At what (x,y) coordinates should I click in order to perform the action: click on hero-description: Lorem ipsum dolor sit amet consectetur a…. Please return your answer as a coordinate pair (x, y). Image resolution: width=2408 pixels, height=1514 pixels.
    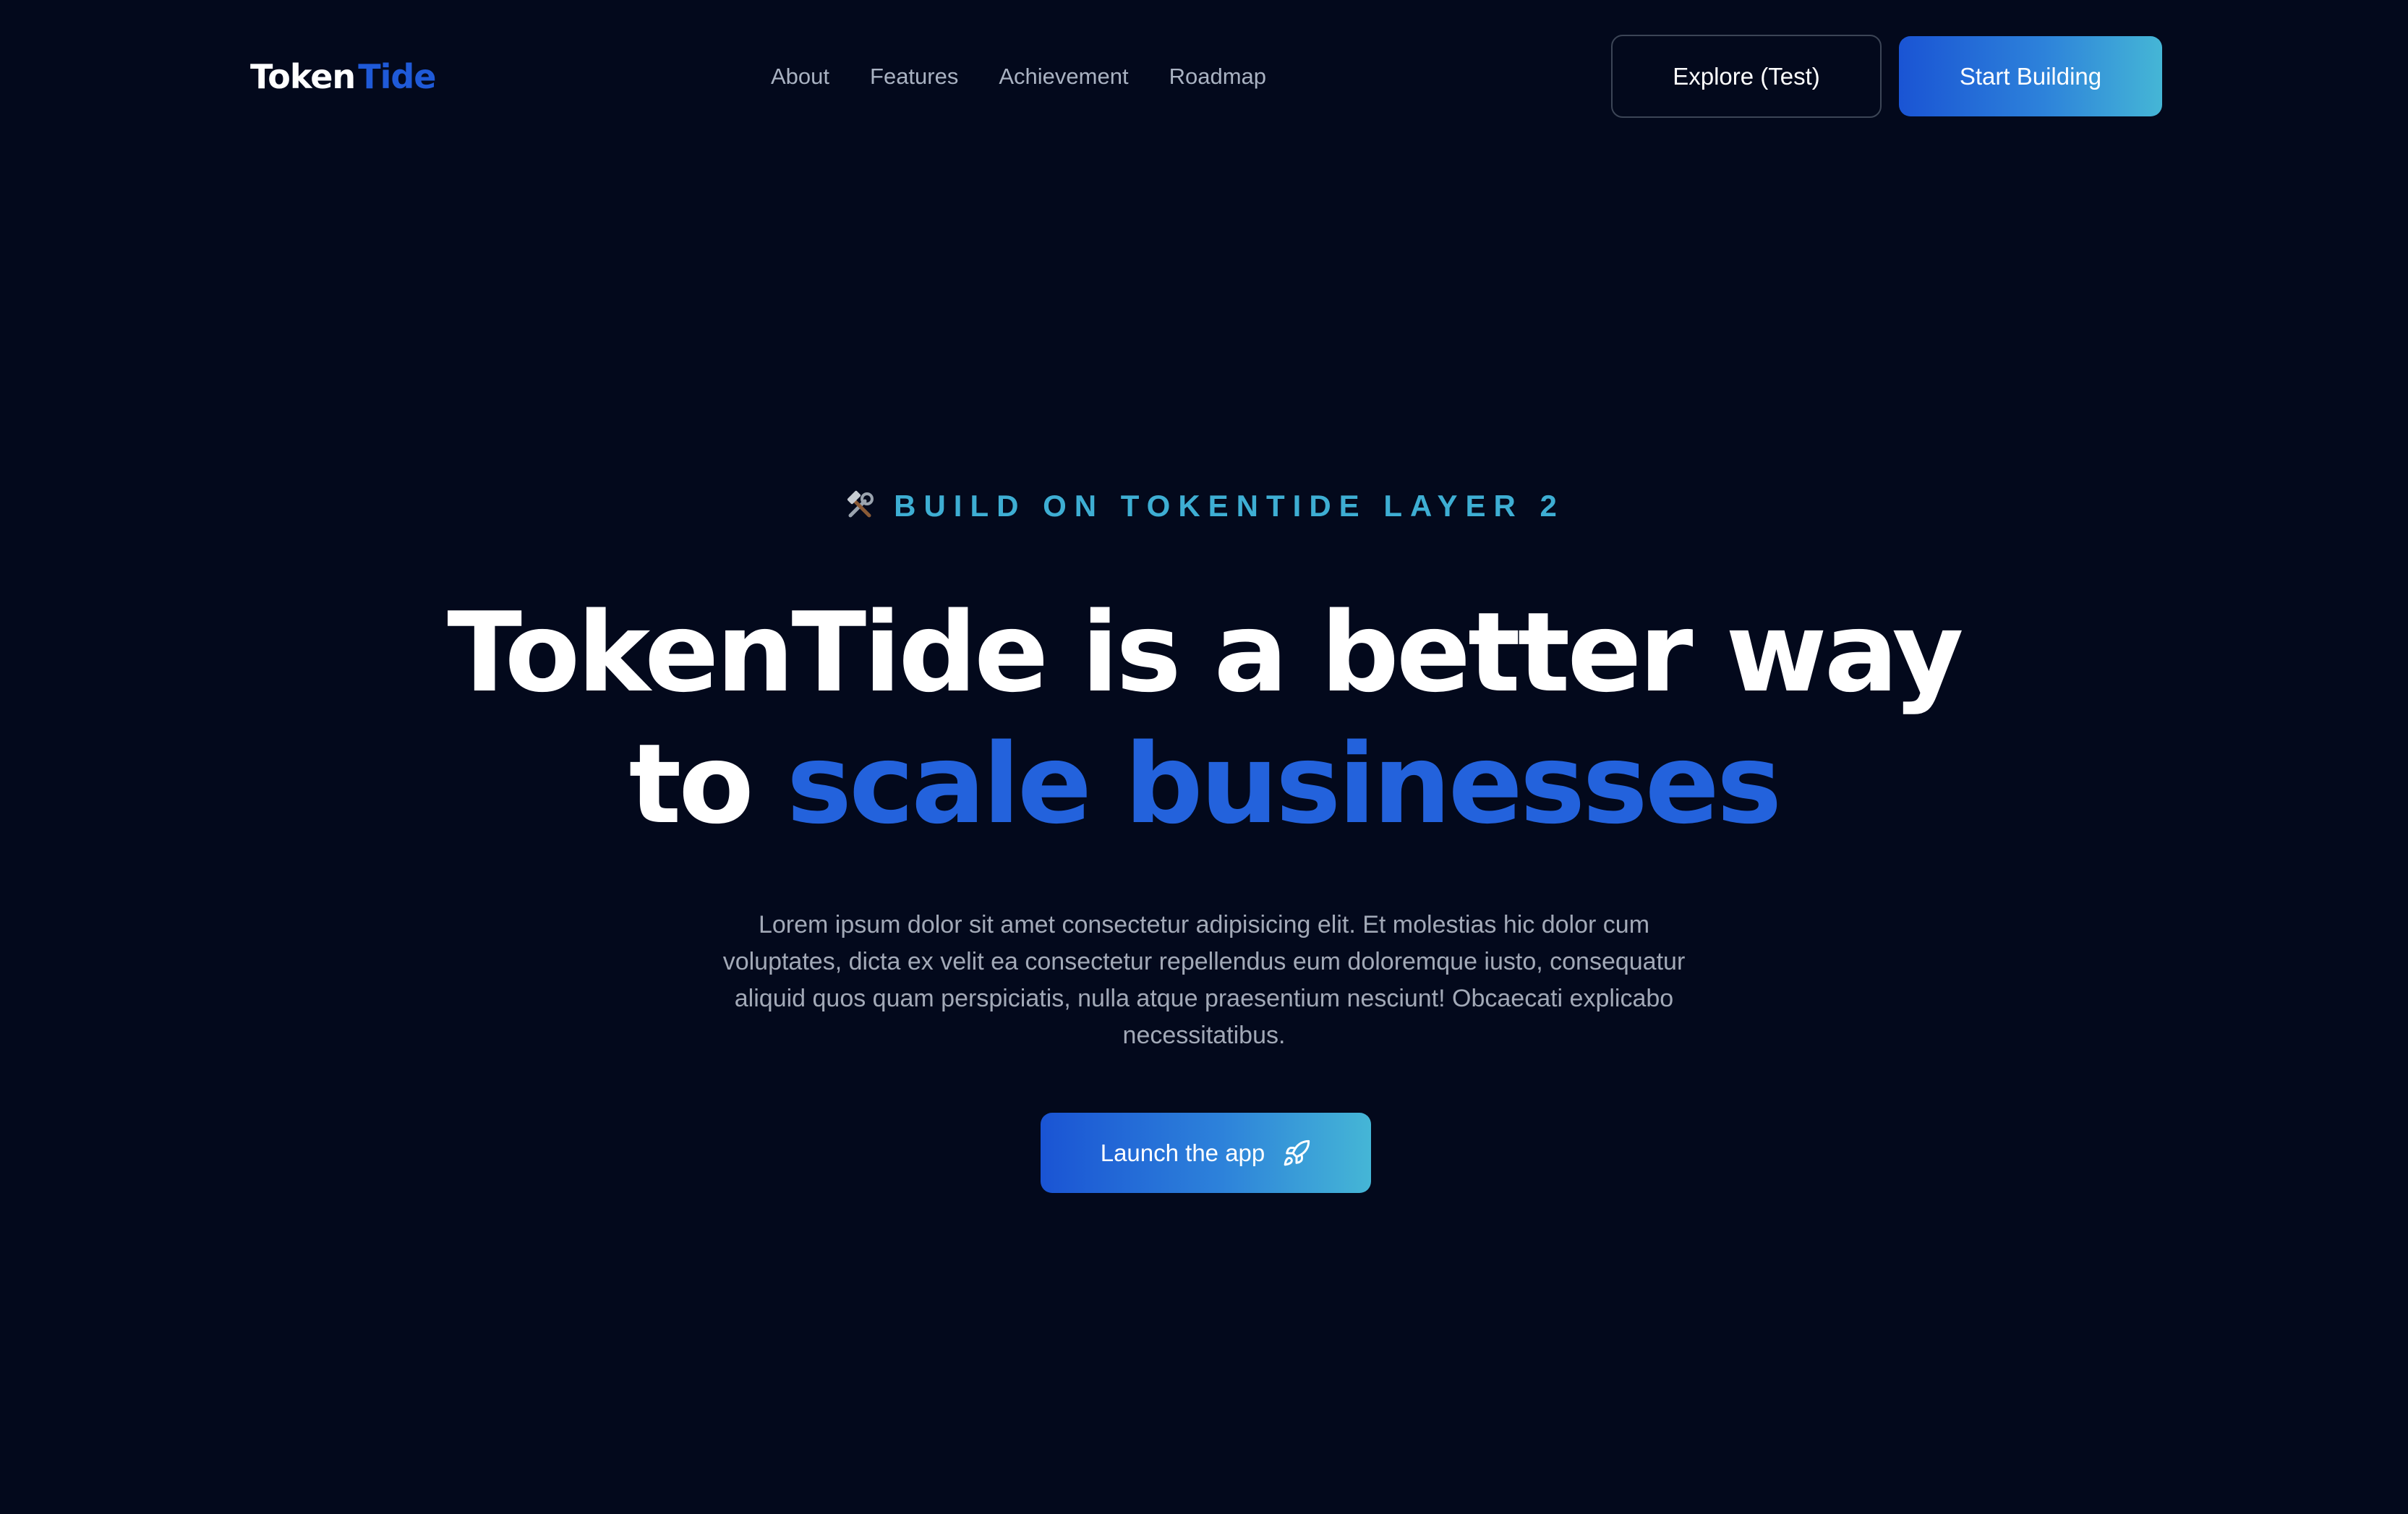
    Looking at the image, I should click on (1204, 980).